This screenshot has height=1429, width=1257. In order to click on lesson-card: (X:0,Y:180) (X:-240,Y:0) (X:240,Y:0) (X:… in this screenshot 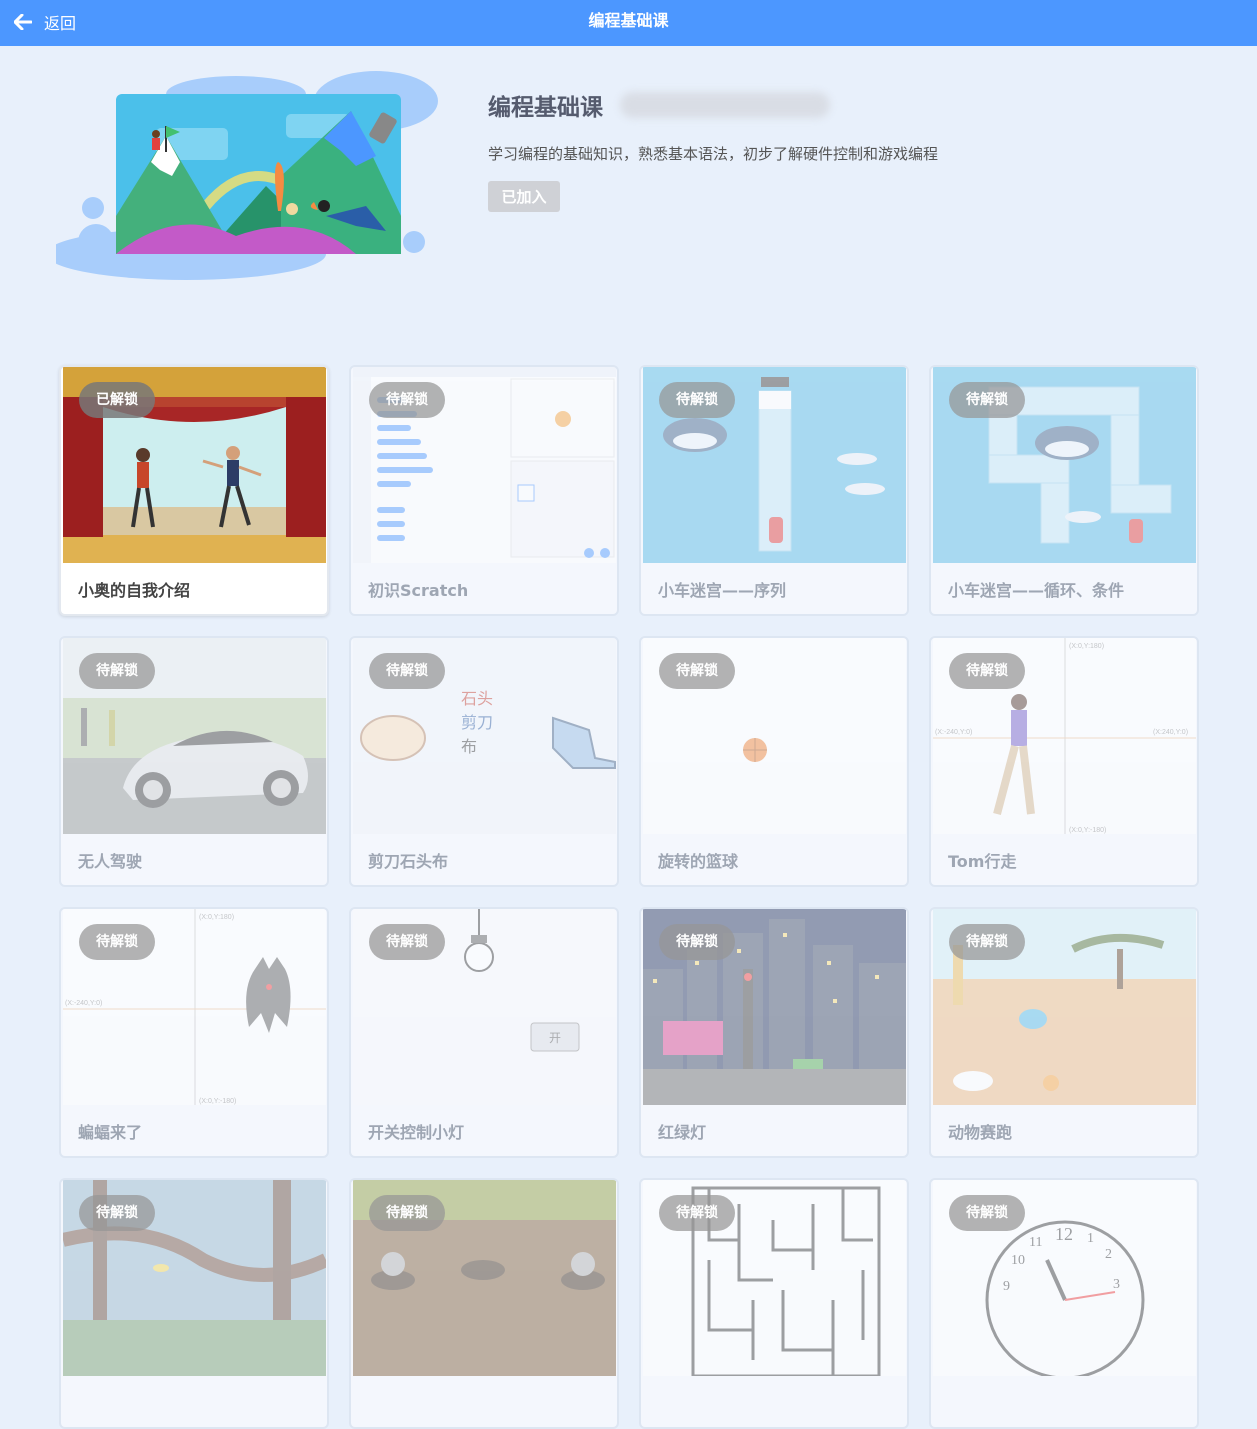, I will do `click(1064, 761)`.